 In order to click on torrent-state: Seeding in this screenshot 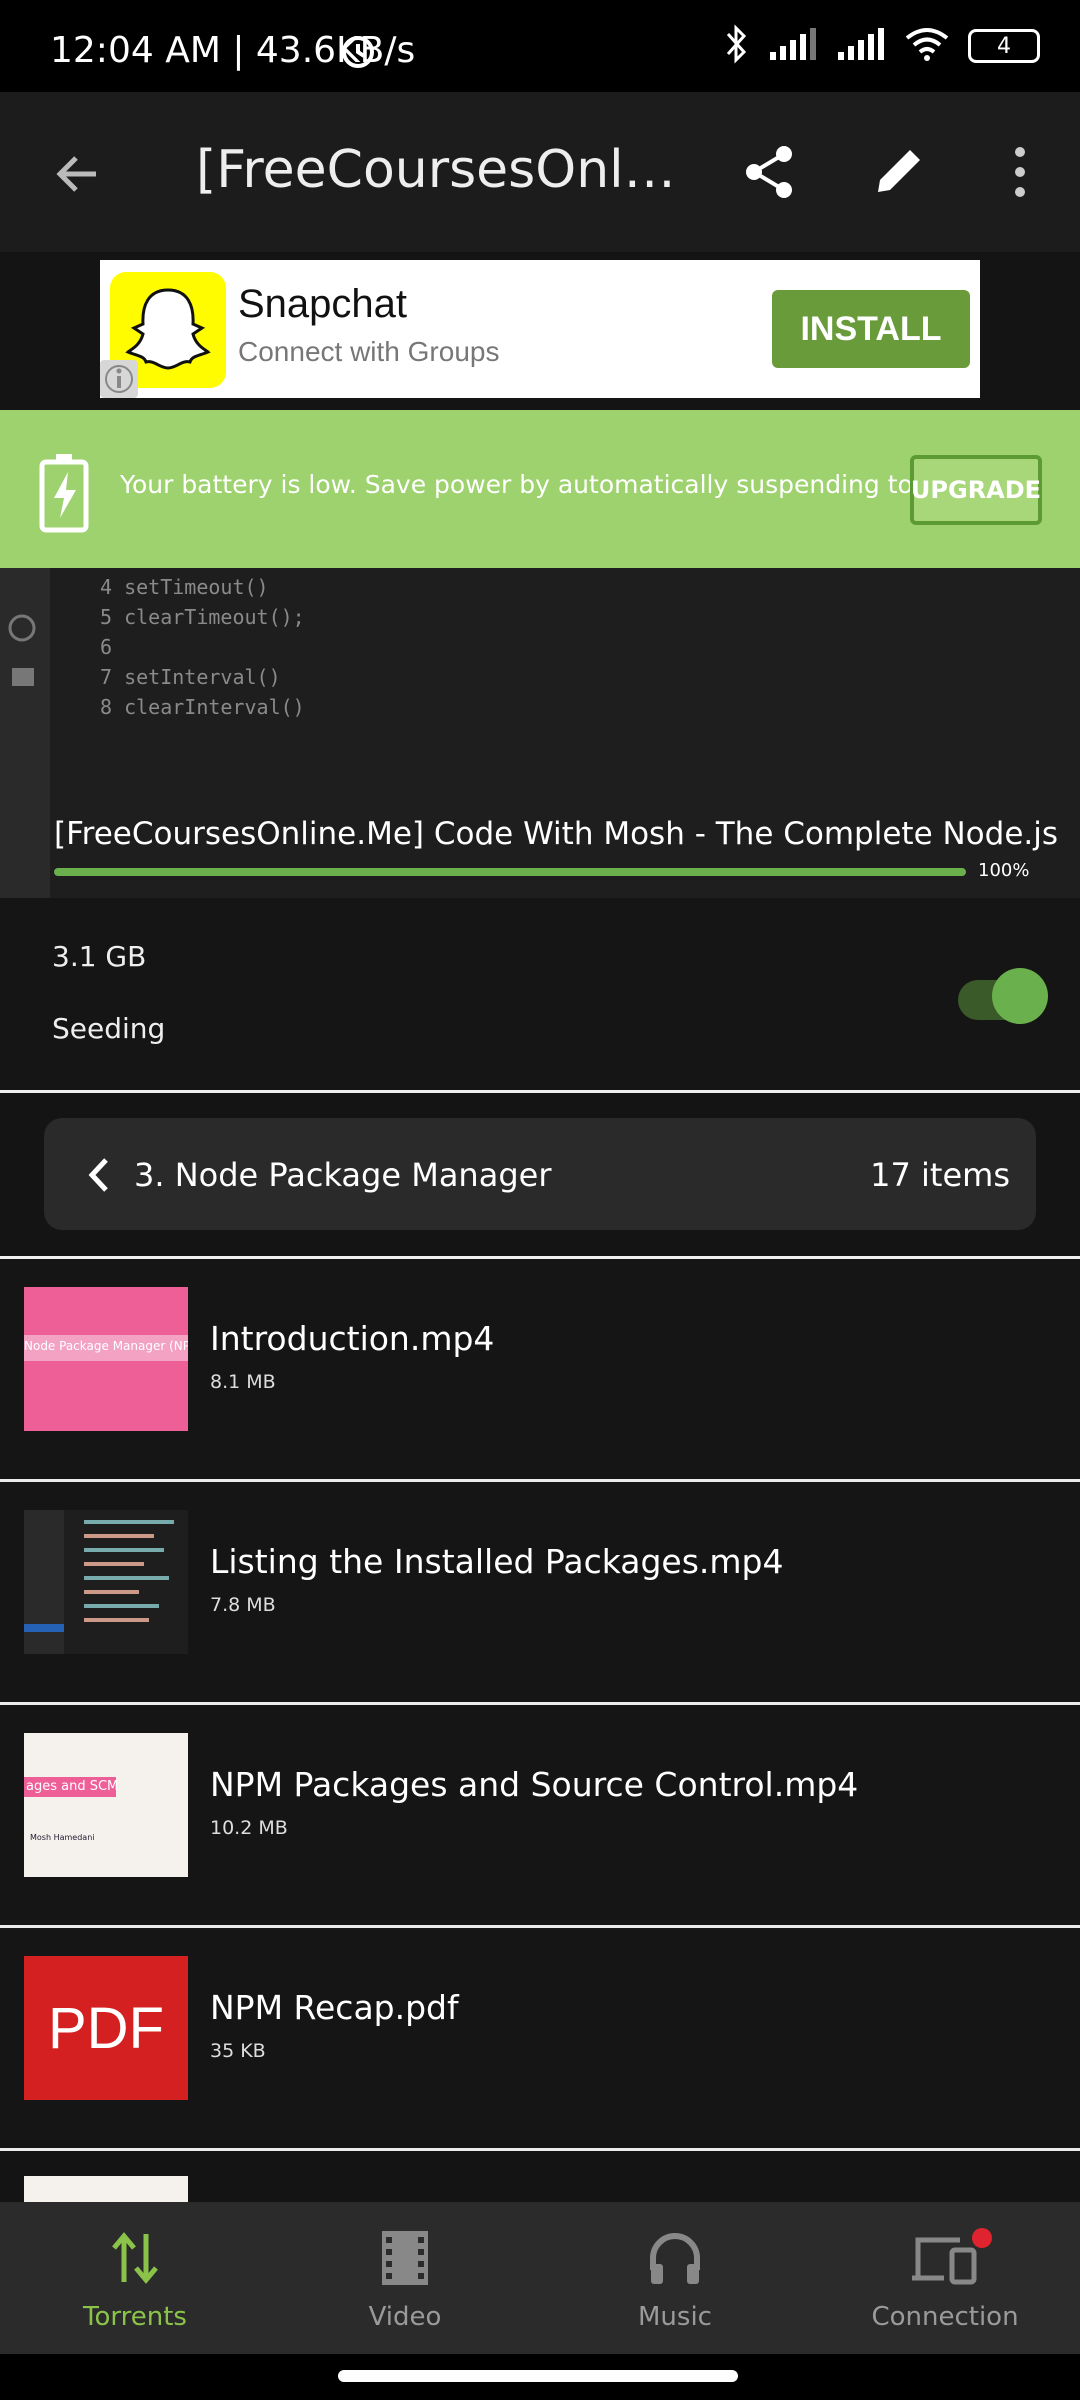, I will do `click(109, 1028)`.